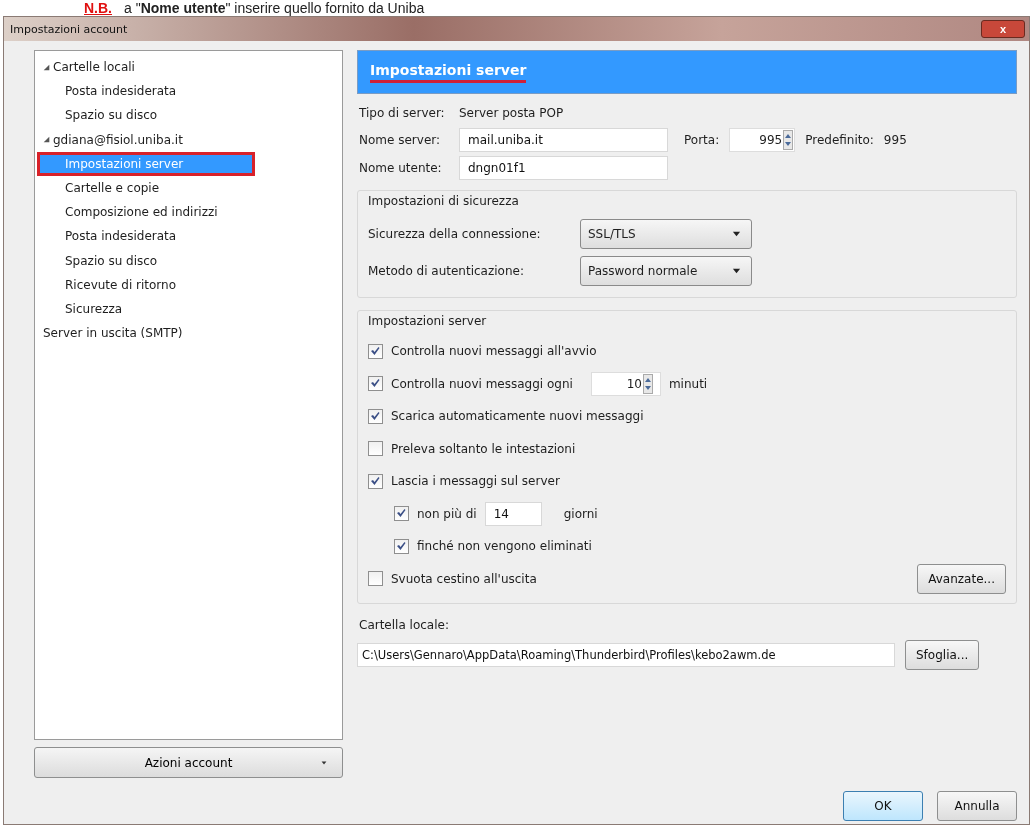 The width and height of the screenshot is (1030, 825). What do you see at coordinates (401, 168) in the screenshot?
I see `field-label: Nome utente:` at bounding box center [401, 168].